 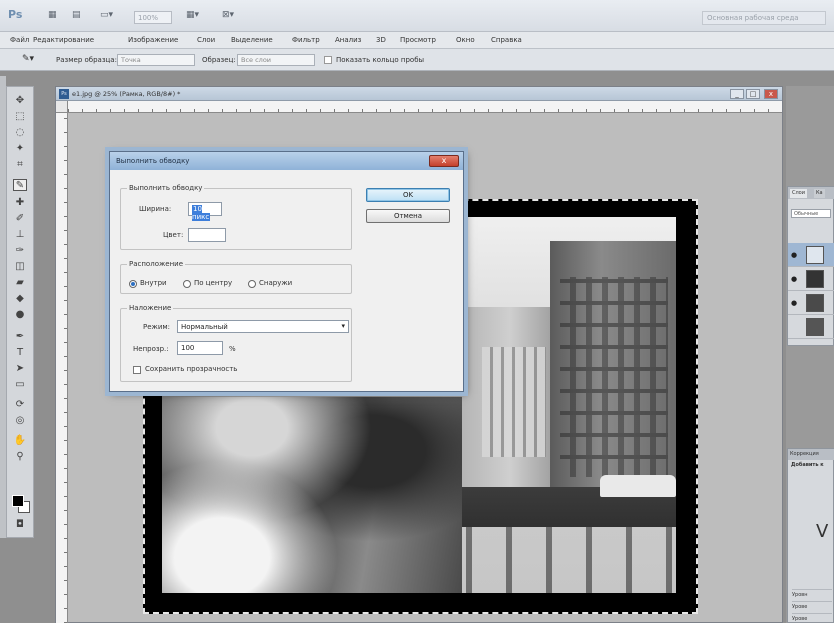 What do you see at coordinates (191, 369) in the screenshot?
I see `preserve-transparency-label: Сохранить прозрачность` at bounding box center [191, 369].